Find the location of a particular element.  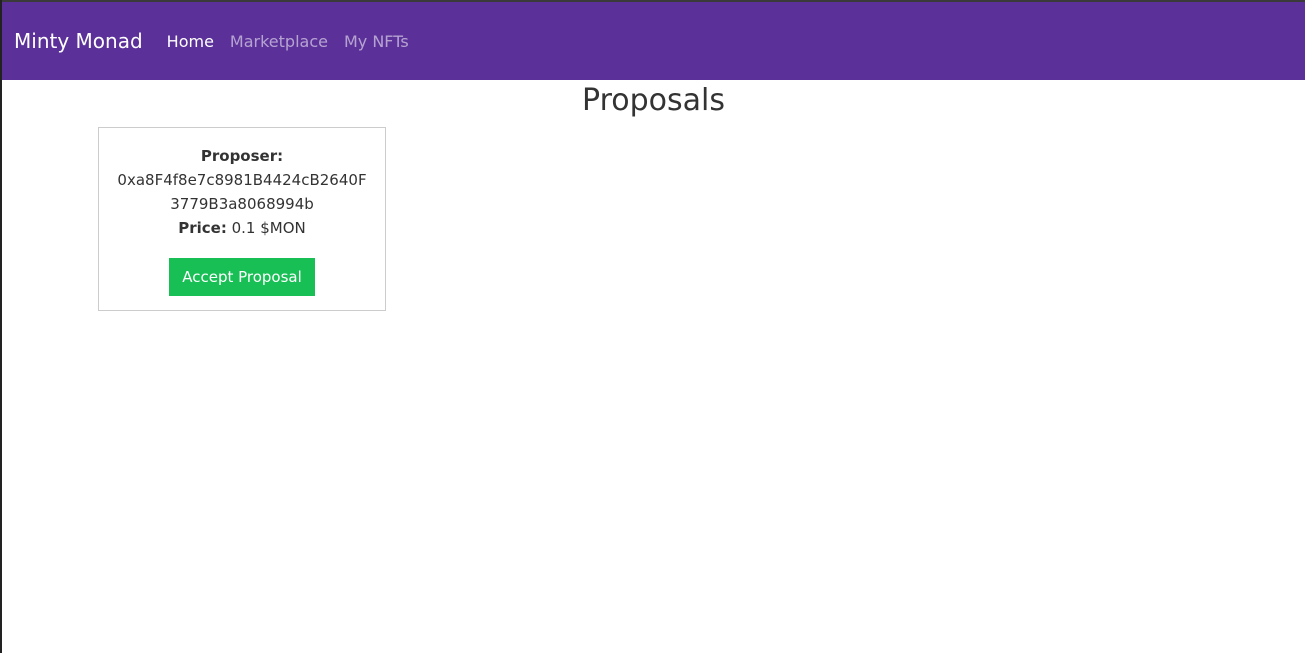

price-value: 0.1 $MON is located at coordinates (266, 228).